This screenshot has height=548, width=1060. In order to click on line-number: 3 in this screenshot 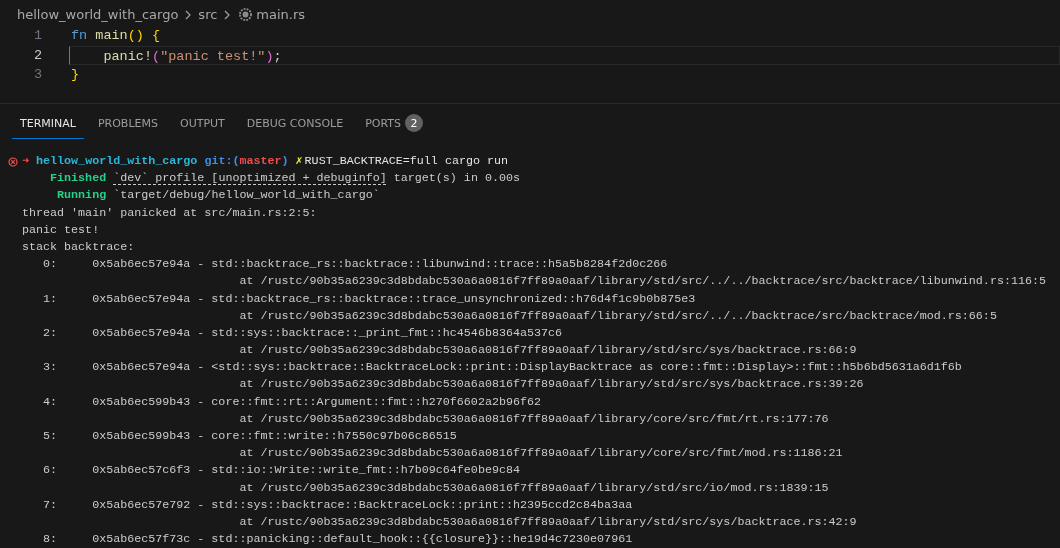, I will do `click(37, 75)`.